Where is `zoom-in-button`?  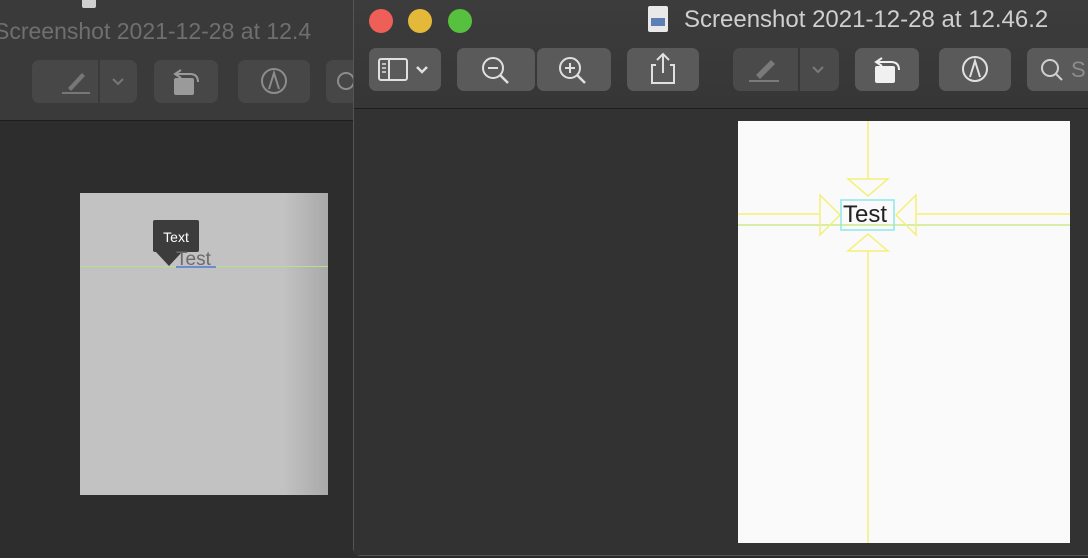 zoom-in-button is located at coordinates (574, 69).